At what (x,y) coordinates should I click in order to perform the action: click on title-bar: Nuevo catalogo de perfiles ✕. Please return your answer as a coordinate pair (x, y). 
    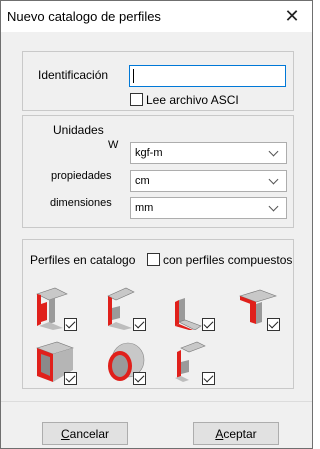
    Looking at the image, I should click on (156, 16).